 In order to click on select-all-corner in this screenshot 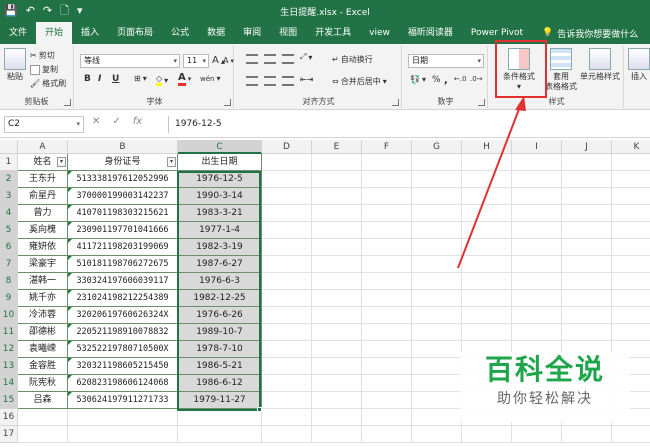, I will do `click(9, 147)`.